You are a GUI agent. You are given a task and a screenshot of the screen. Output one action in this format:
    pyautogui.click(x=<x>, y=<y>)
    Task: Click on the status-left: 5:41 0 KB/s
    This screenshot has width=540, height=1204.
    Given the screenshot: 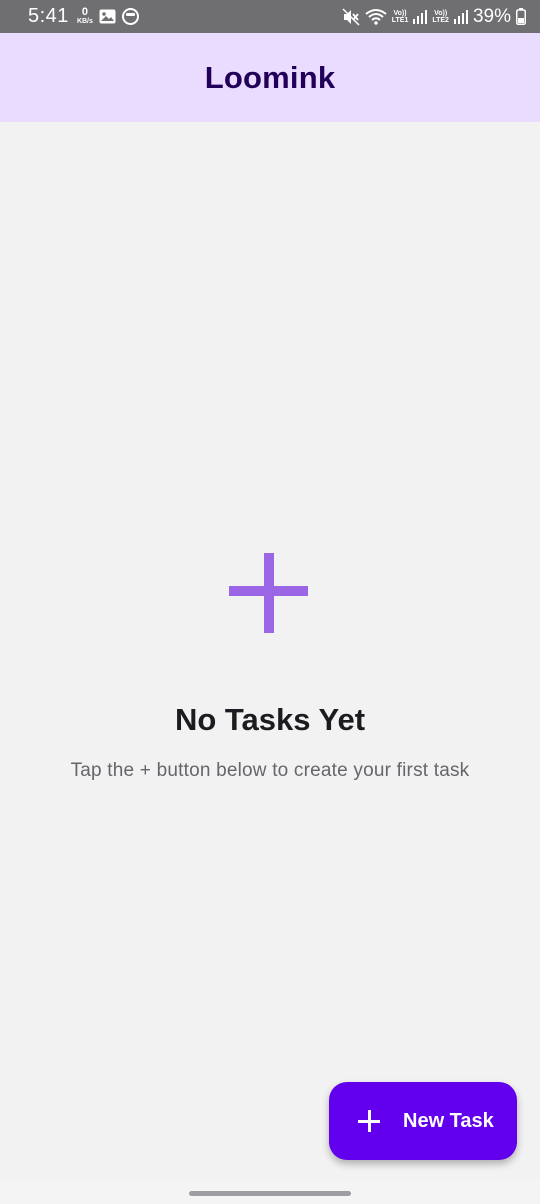 What is the action you would take?
    pyautogui.click(x=83, y=16)
    